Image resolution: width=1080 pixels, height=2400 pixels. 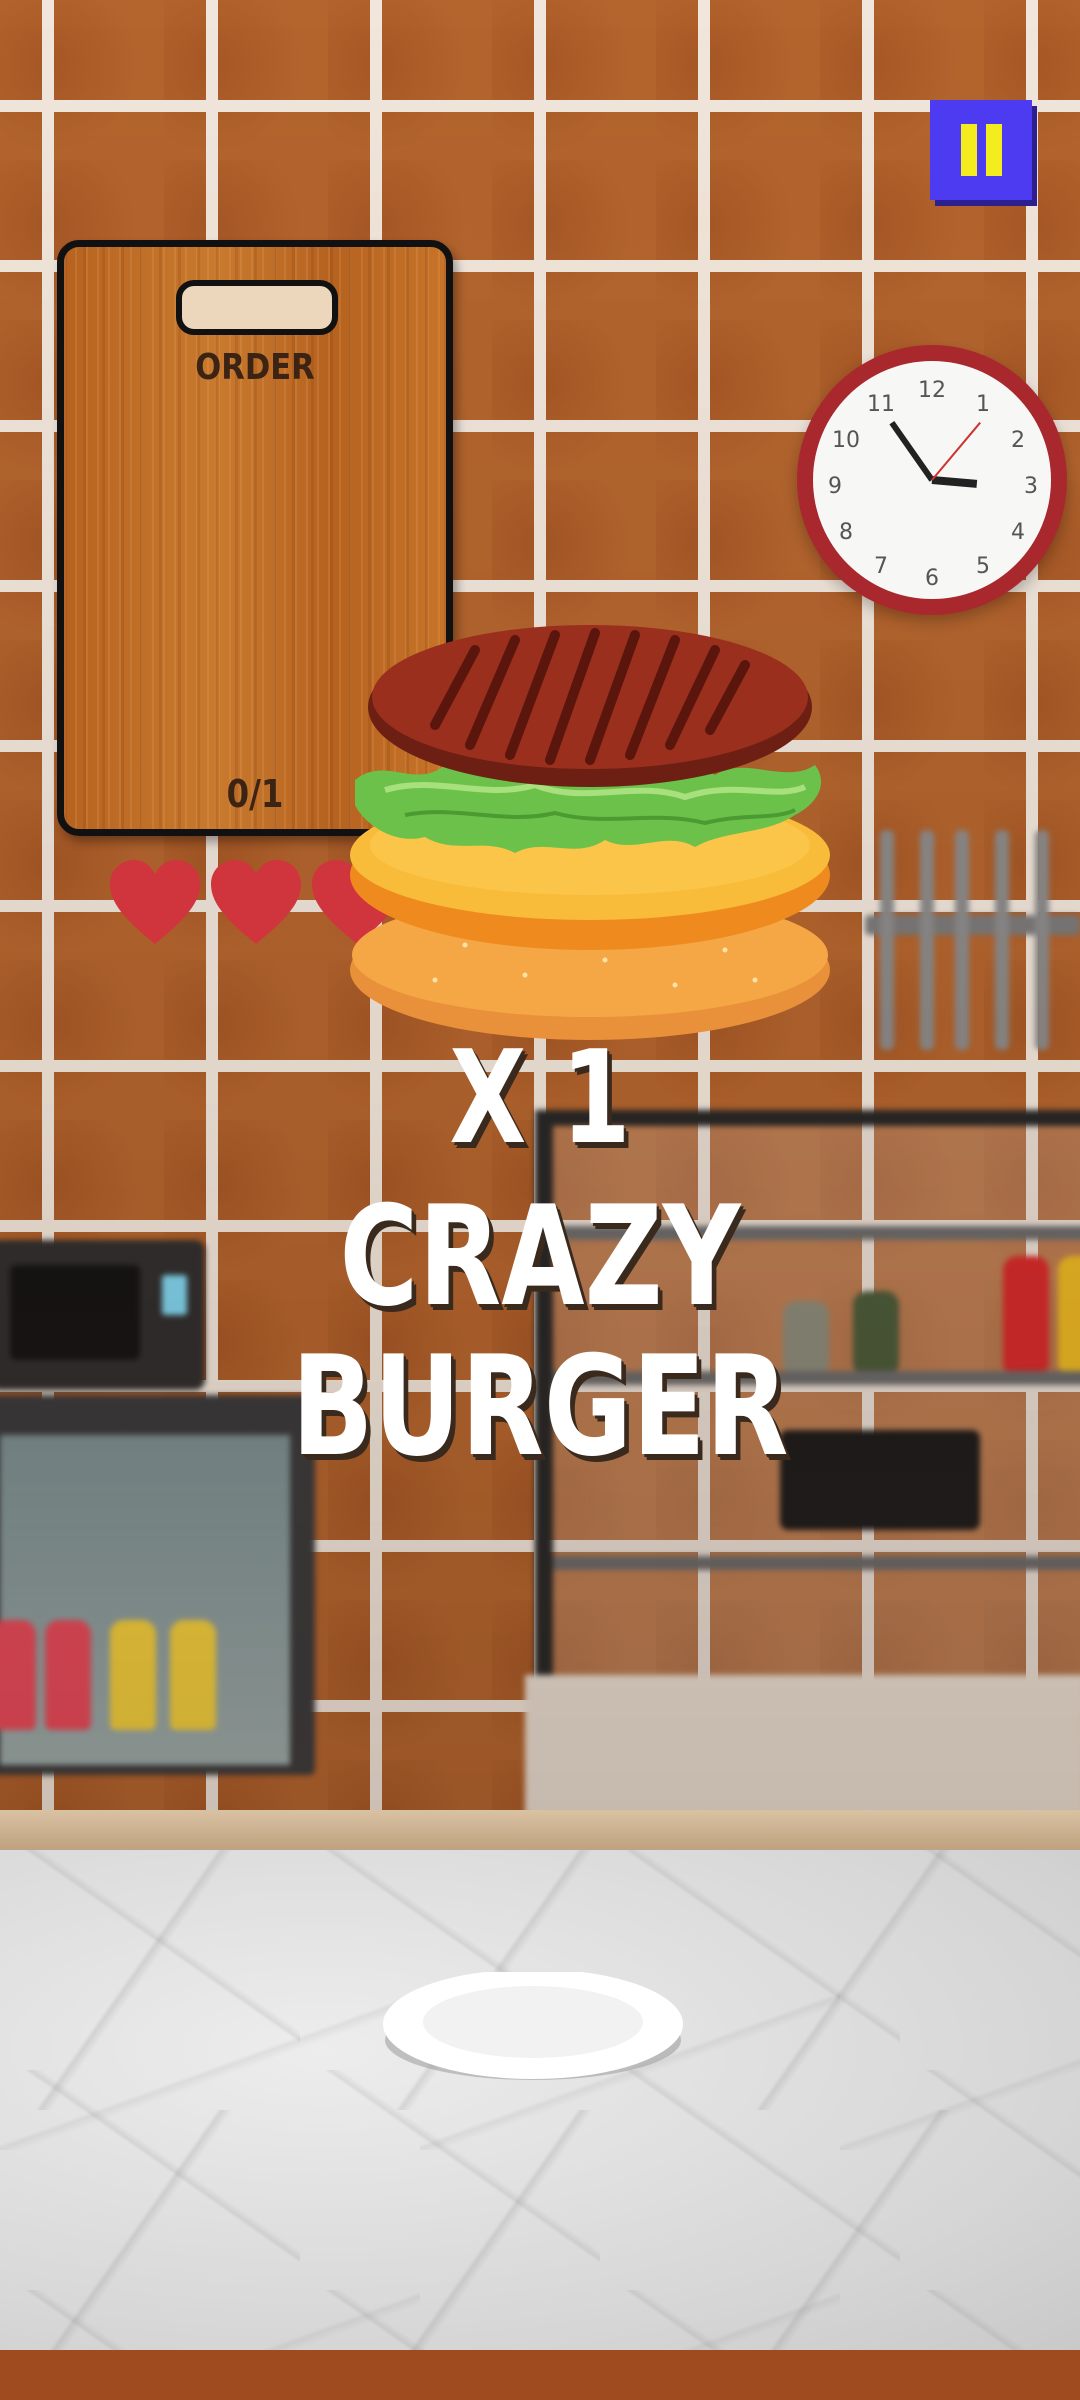 I want to click on clock-hour-hand, so click(x=954, y=482).